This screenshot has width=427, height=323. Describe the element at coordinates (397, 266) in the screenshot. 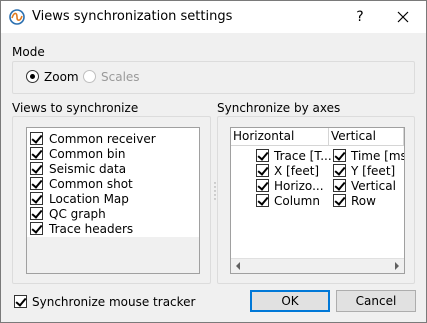

I see `scroll-right-arrow-icon` at that location.